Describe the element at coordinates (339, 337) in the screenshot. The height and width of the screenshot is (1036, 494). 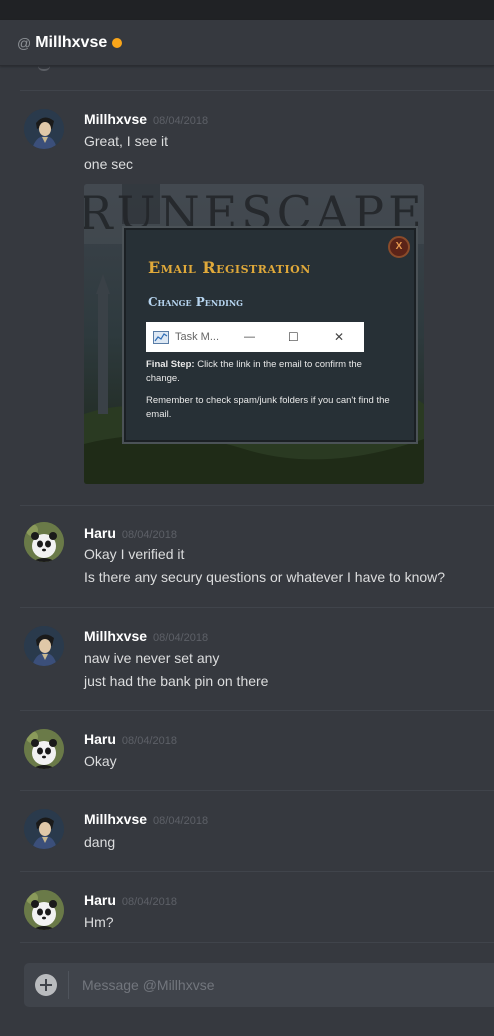
I see `close-icon: ✕` at that location.